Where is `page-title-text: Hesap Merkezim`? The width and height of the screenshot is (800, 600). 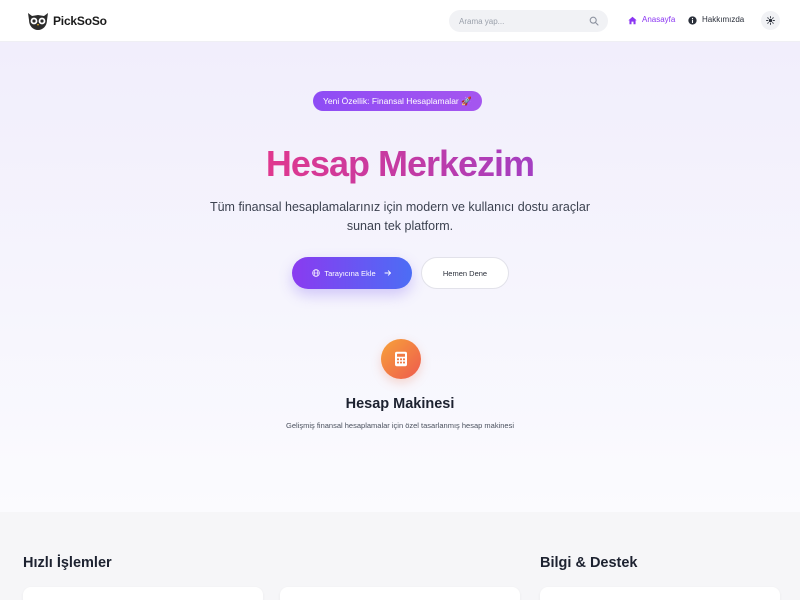
page-title-text: Hesap Merkezim is located at coordinates (400, 163).